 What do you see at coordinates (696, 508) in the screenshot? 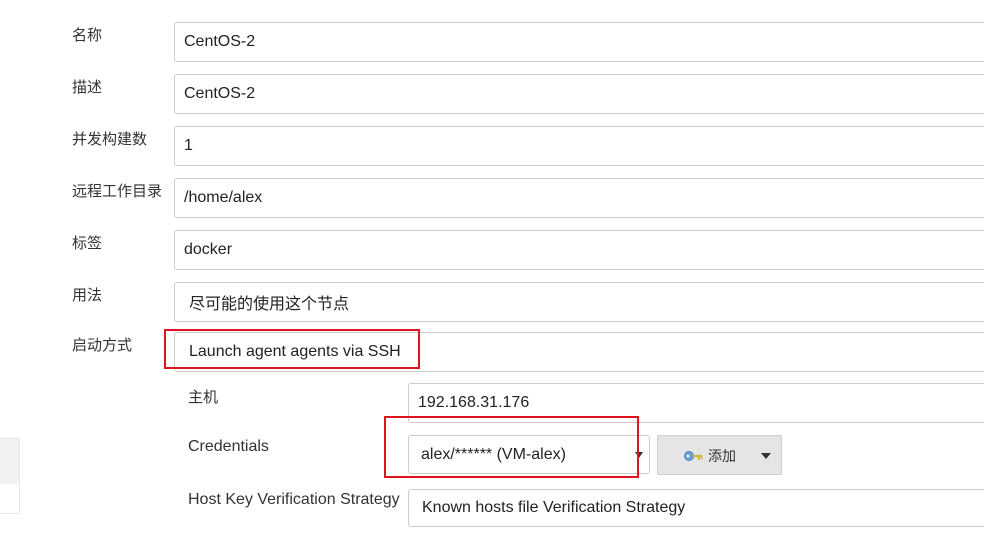
I see `host-key-strategy-select: Known hosts file Verification Strategy` at bounding box center [696, 508].